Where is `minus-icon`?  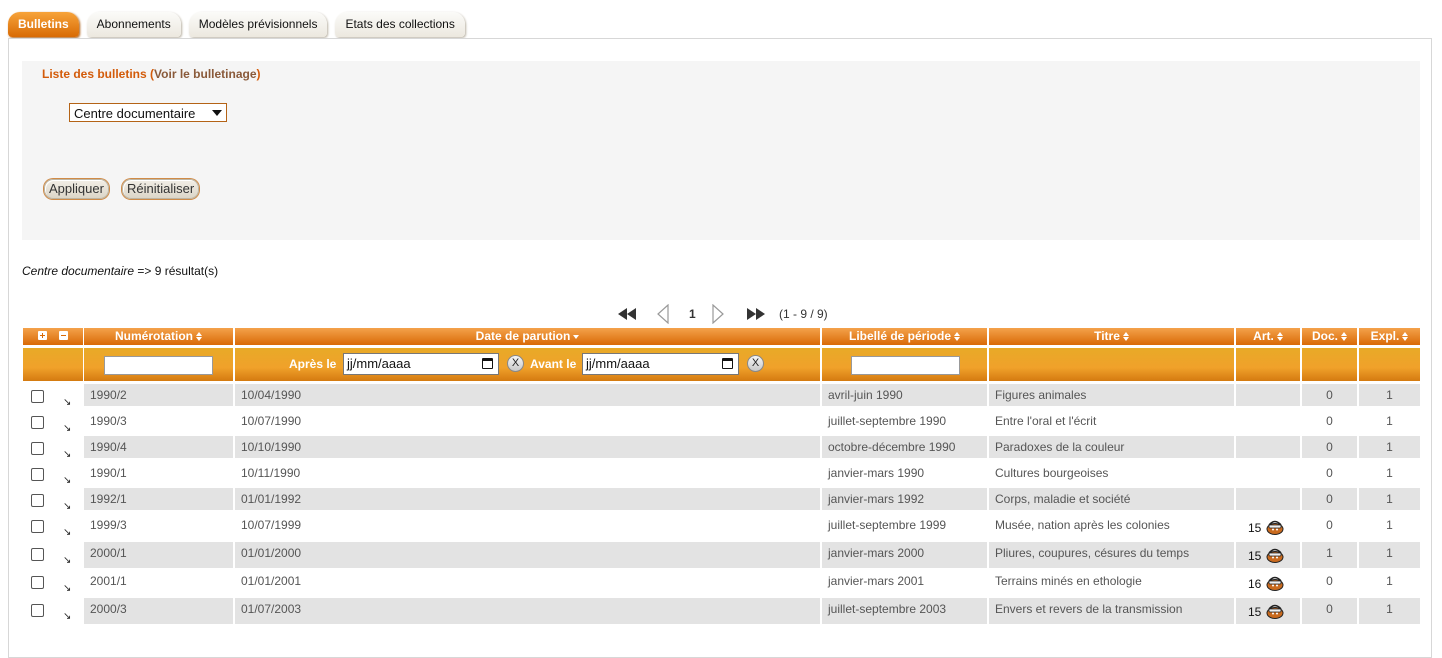 minus-icon is located at coordinates (63, 335).